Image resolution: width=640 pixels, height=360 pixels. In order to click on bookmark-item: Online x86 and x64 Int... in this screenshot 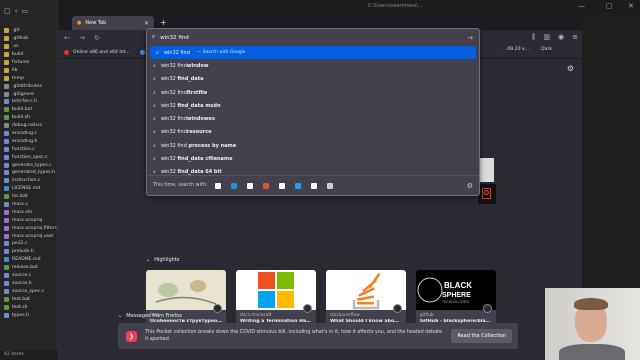, I will do `click(101, 52)`.